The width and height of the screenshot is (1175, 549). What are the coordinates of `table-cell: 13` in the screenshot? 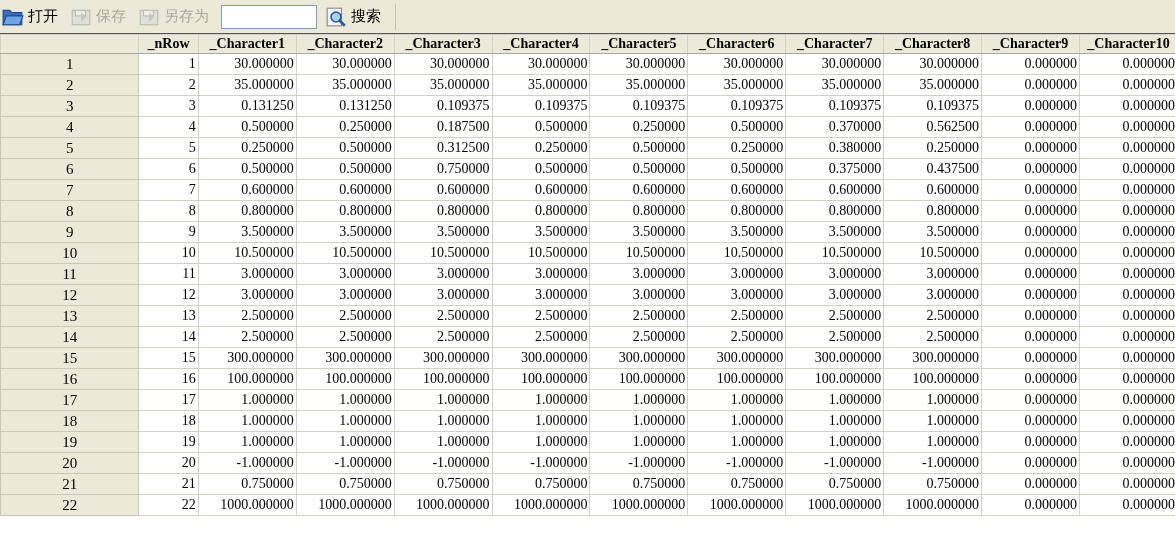 It's located at (168, 316).